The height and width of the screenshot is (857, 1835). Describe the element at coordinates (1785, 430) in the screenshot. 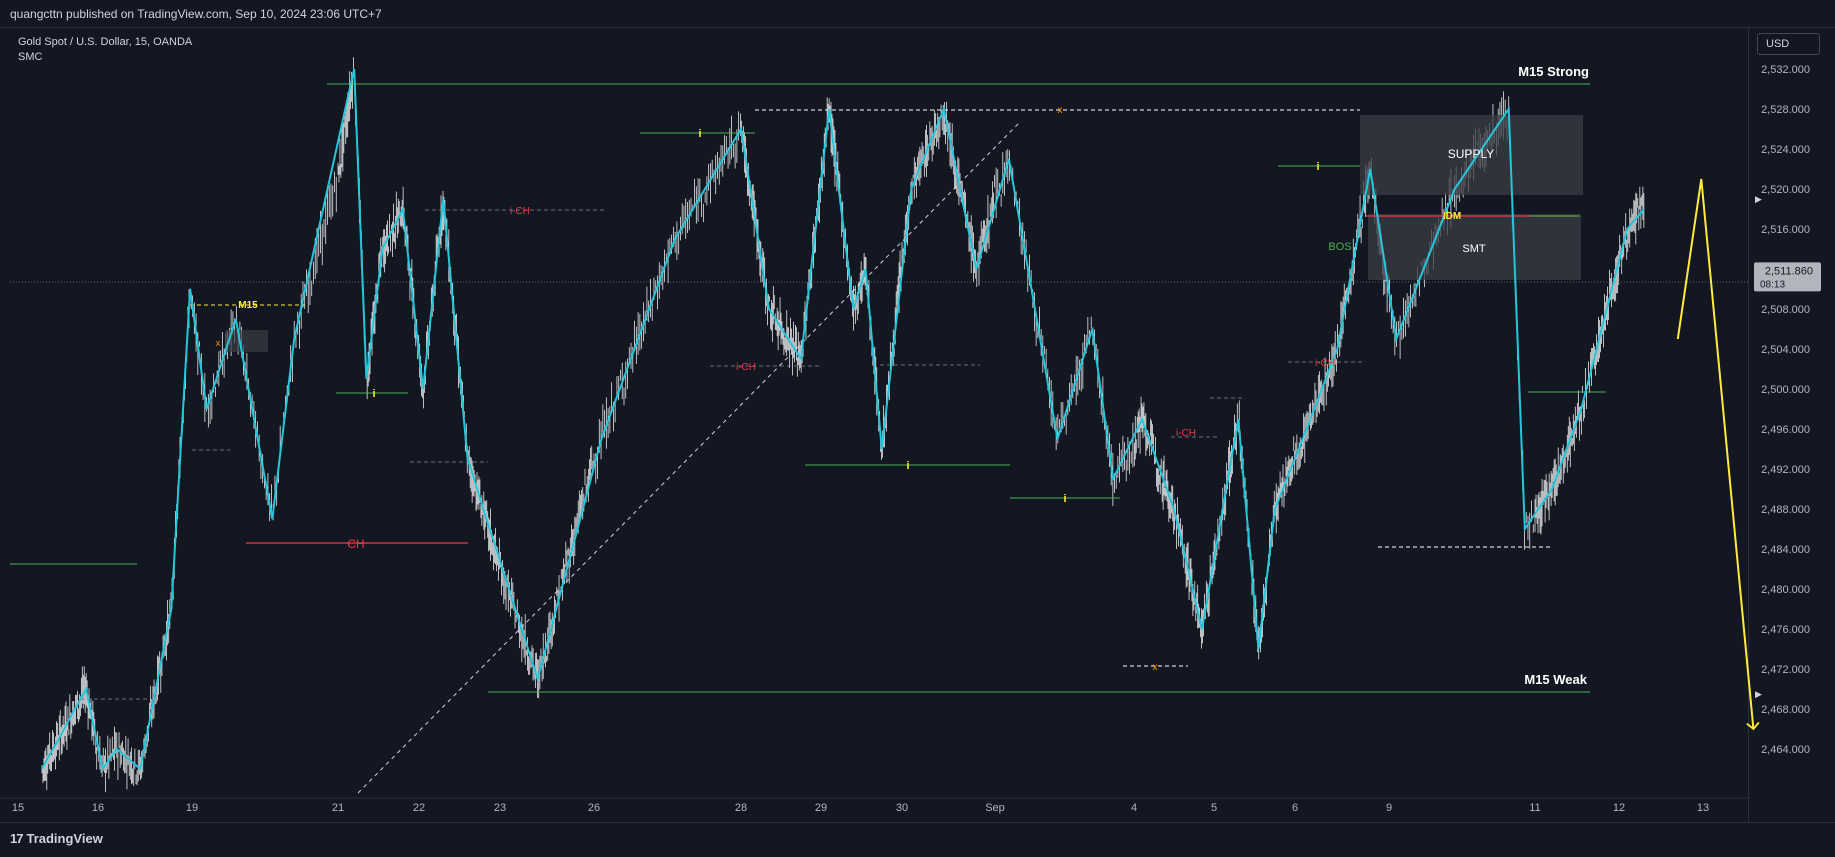

I see `price-tick-9: 2,496.000` at that location.